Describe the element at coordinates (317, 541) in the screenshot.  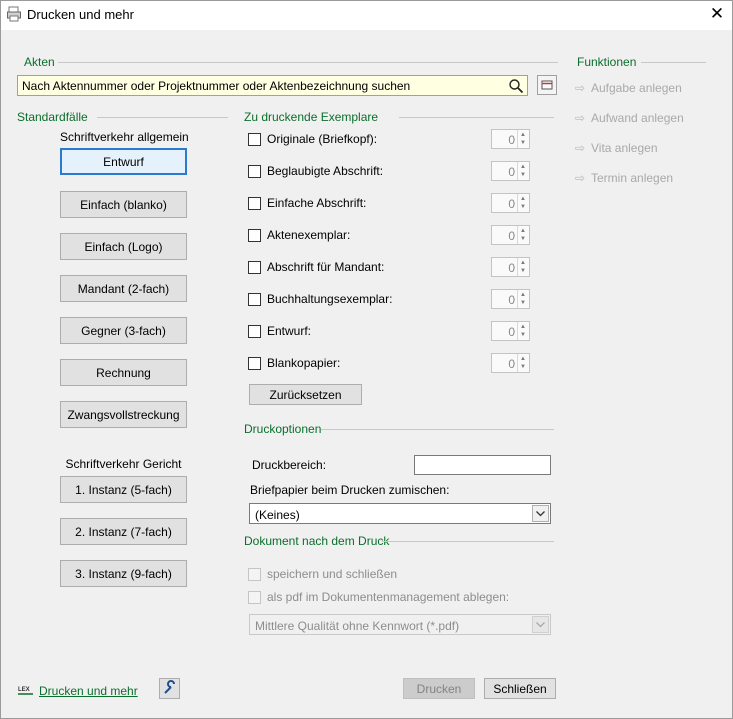
I see `section-nach-druck-label: Dokument nach dem Druck` at that location.